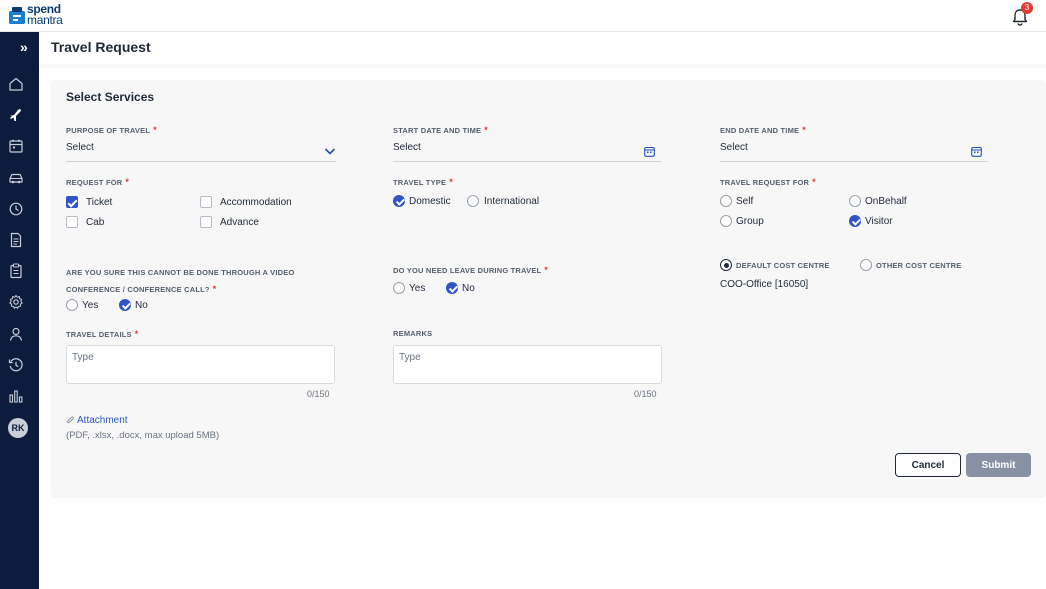  I want to click on travel-details-placeholder: Type, so click(83, 357).